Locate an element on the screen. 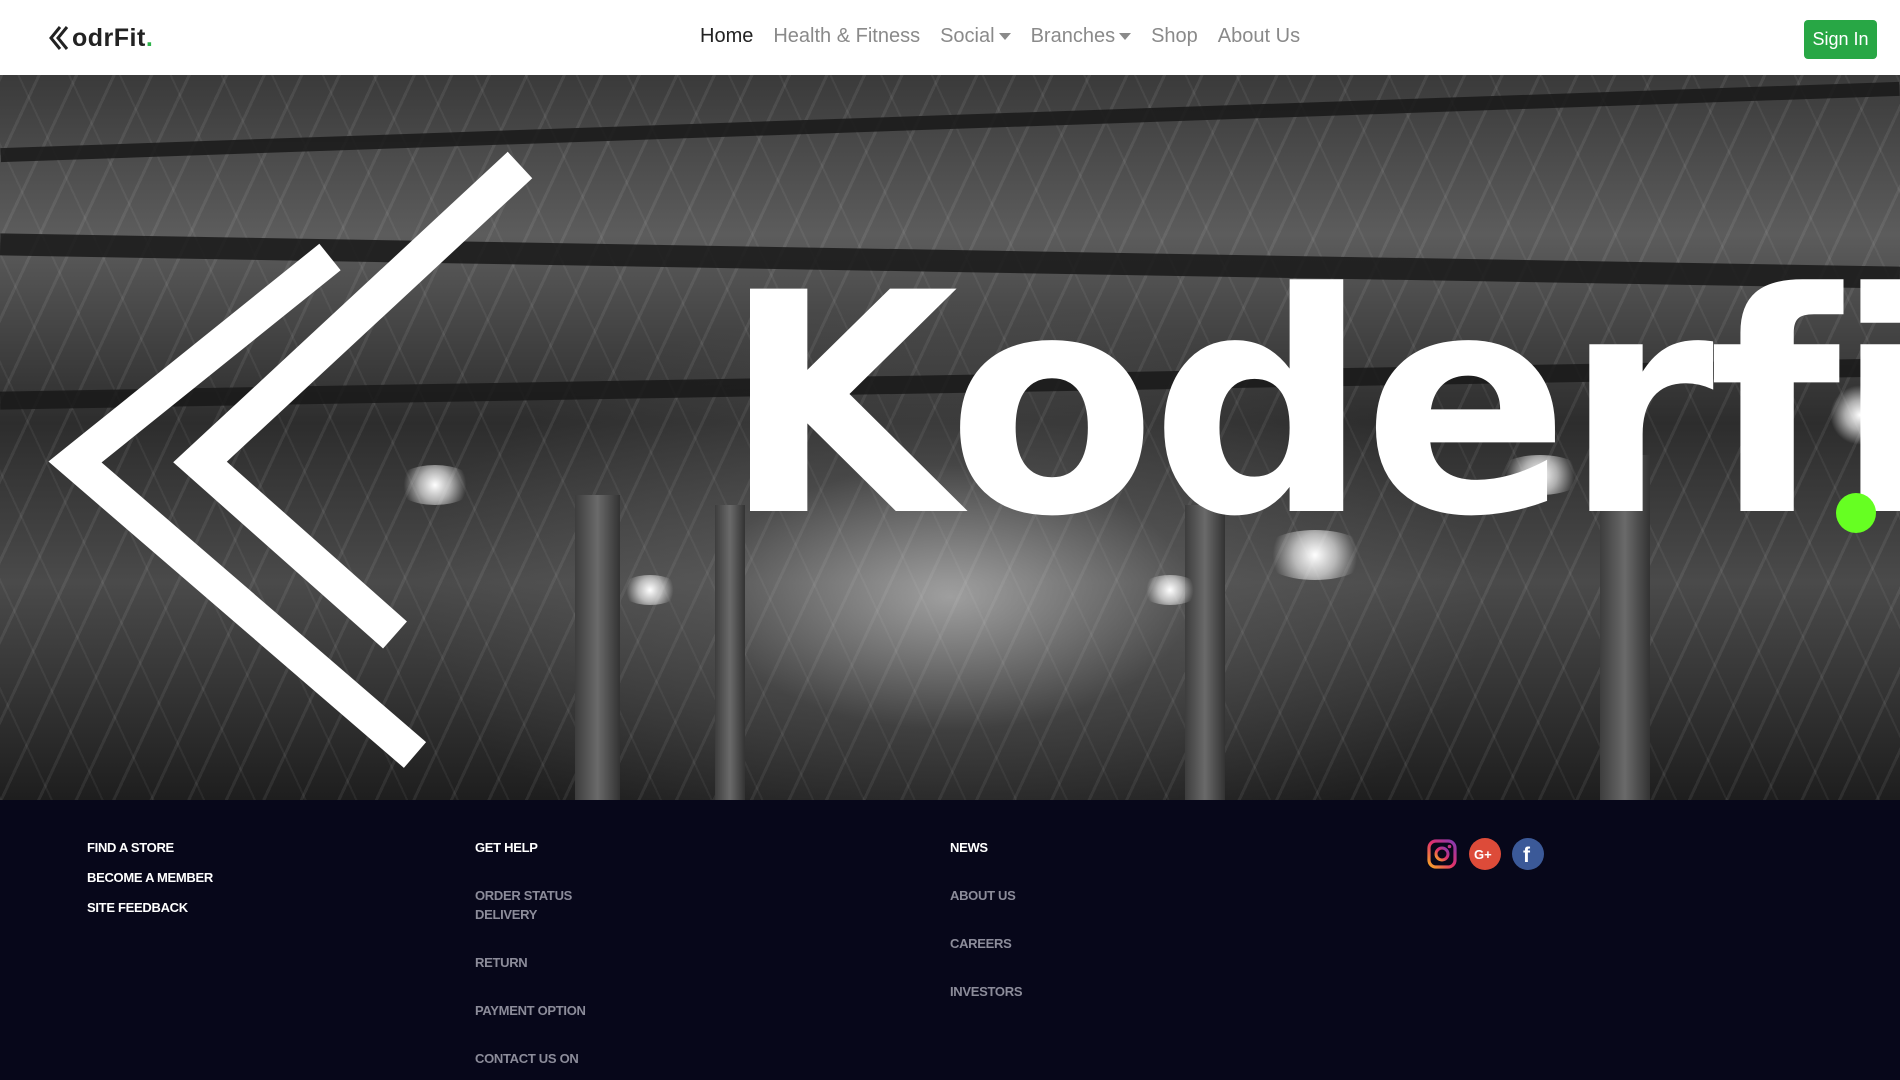  footer-heading-news: NEWS is located at coordinates (969, 847).